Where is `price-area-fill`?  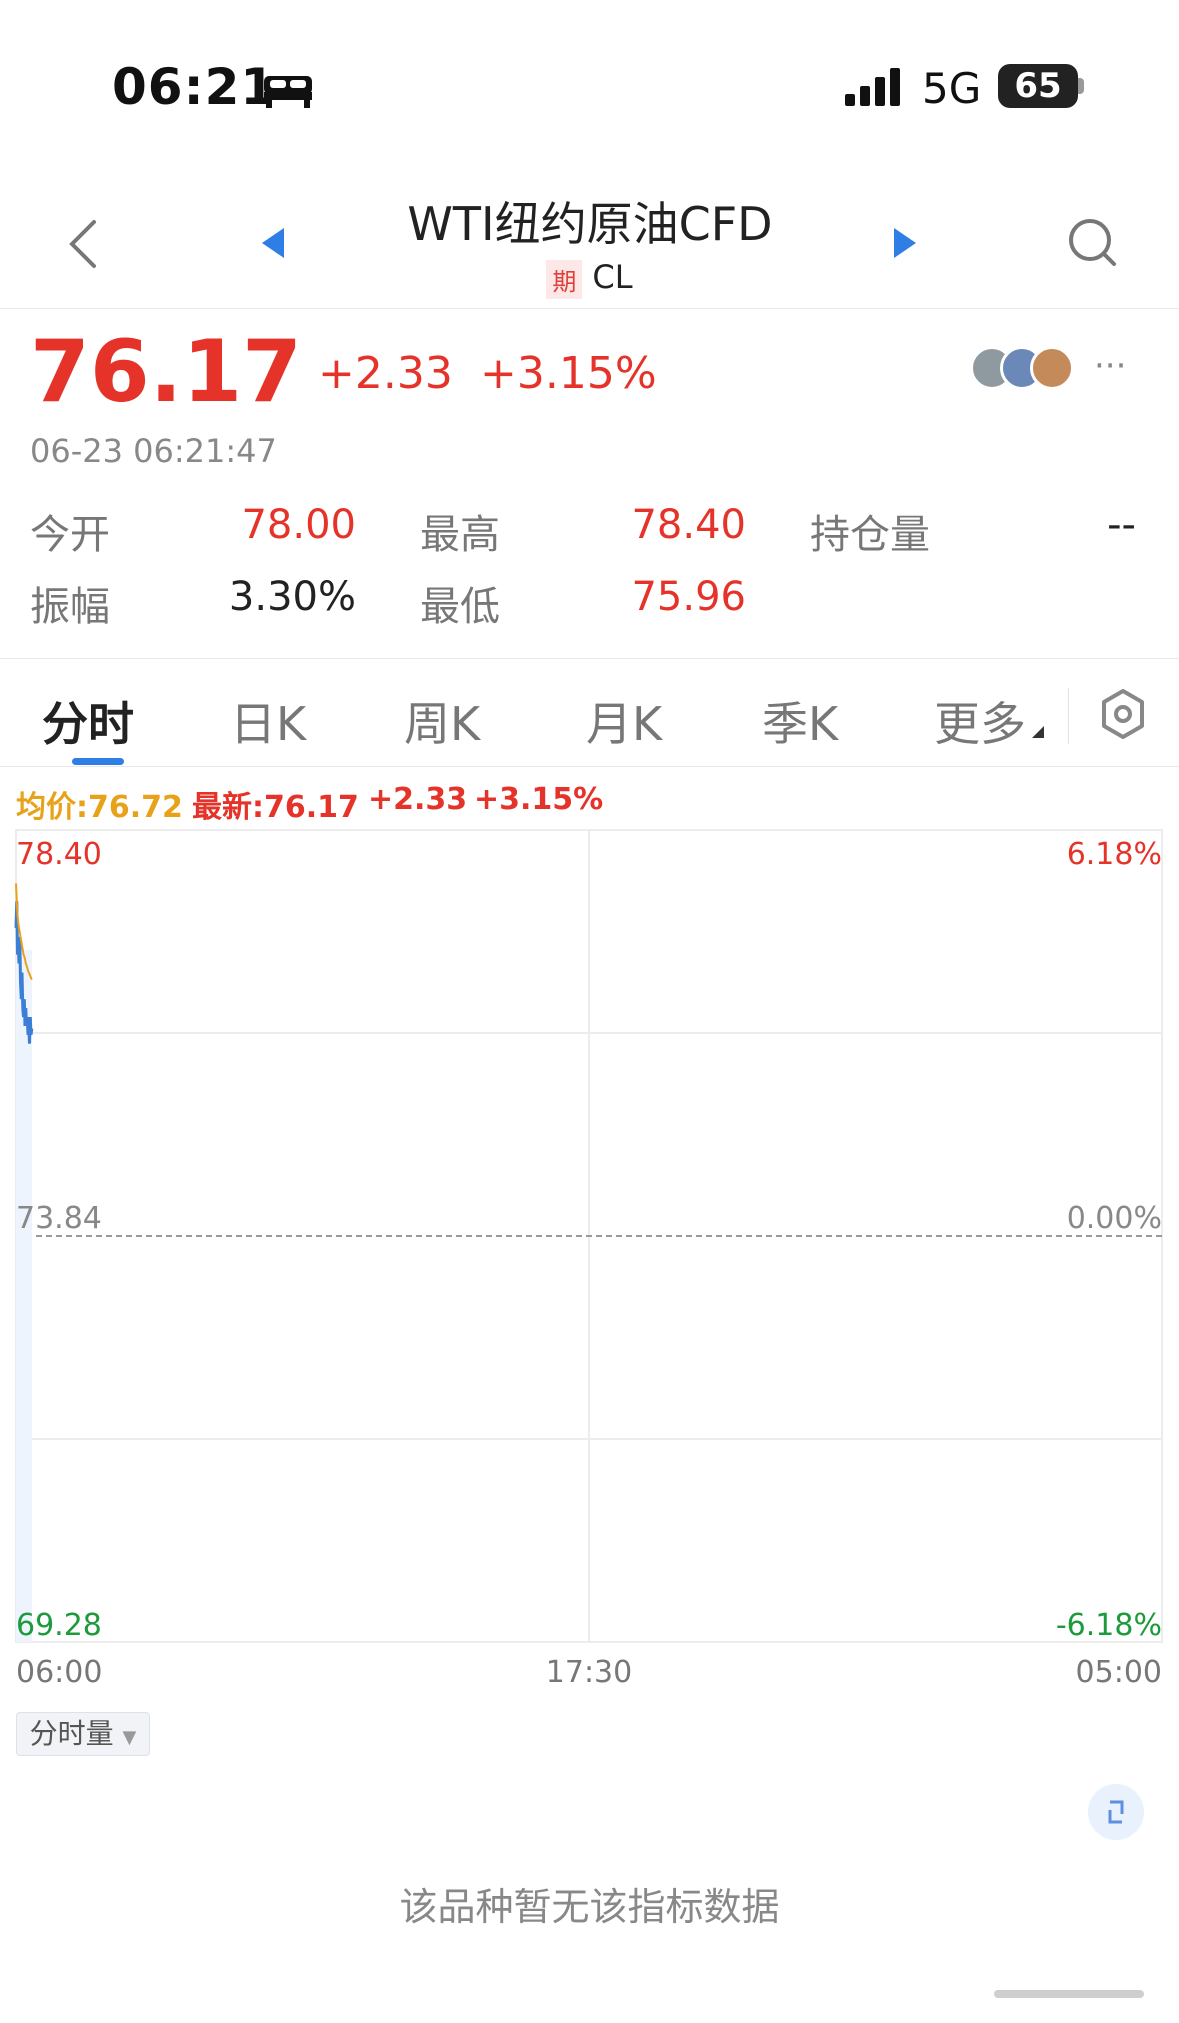
price-area-fill is located at coordinates (24, 1296).